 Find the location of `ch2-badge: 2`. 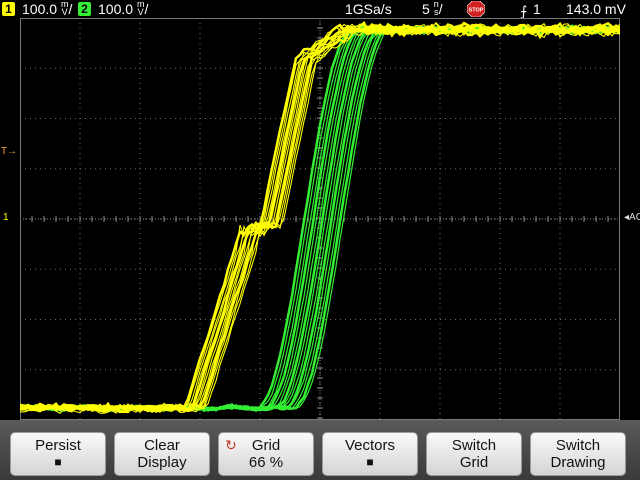

ch2-badge: 2 is located at coordinates (84, 9).